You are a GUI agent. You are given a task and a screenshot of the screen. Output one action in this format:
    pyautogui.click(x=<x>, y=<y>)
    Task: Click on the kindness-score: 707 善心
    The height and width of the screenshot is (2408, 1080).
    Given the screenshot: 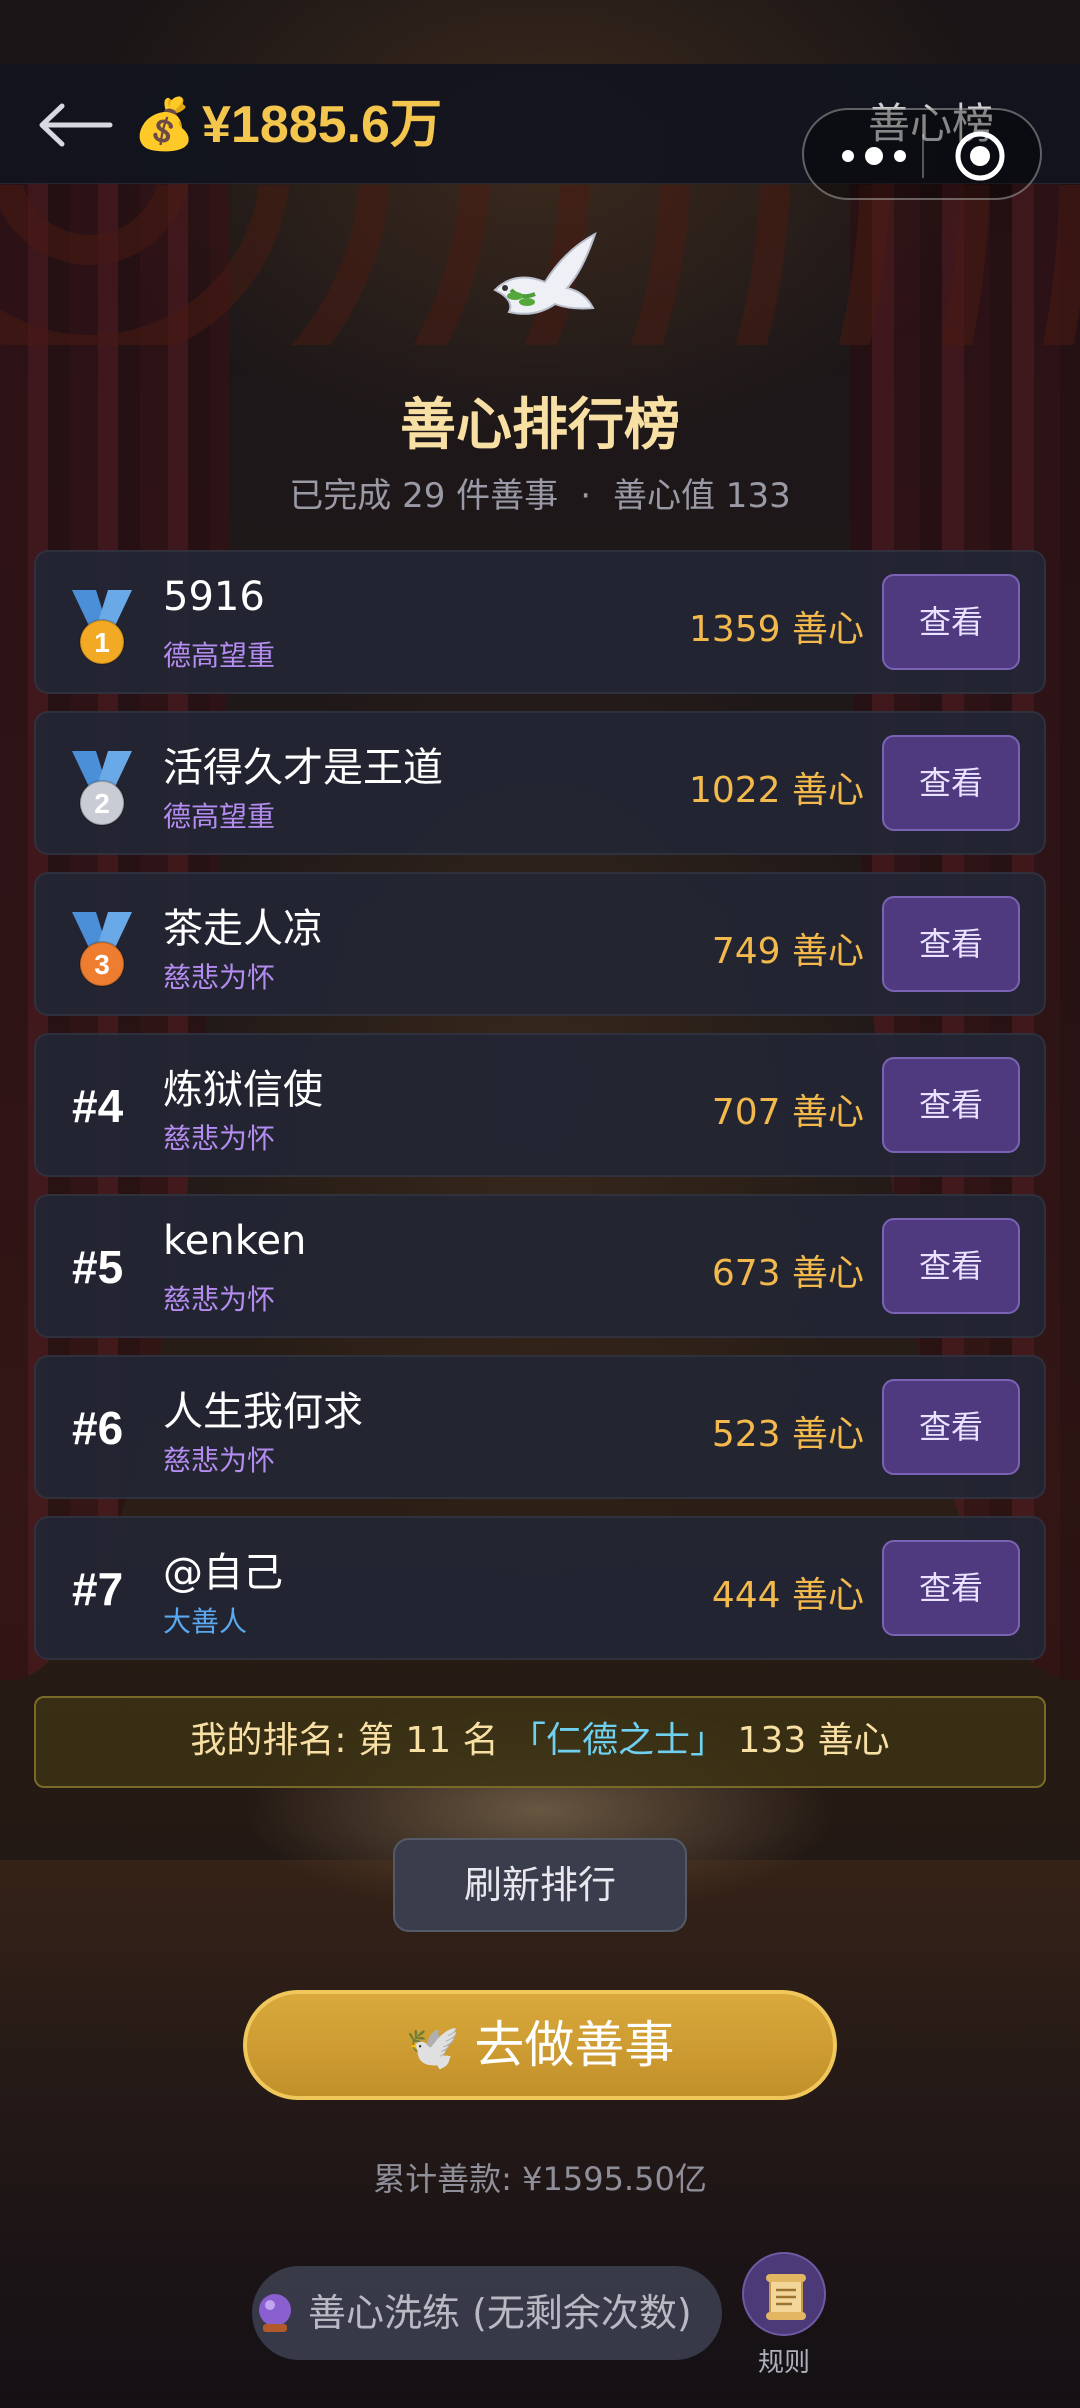 What is the action you would take?
    pyautogui.click(x=787, y=1112)
    